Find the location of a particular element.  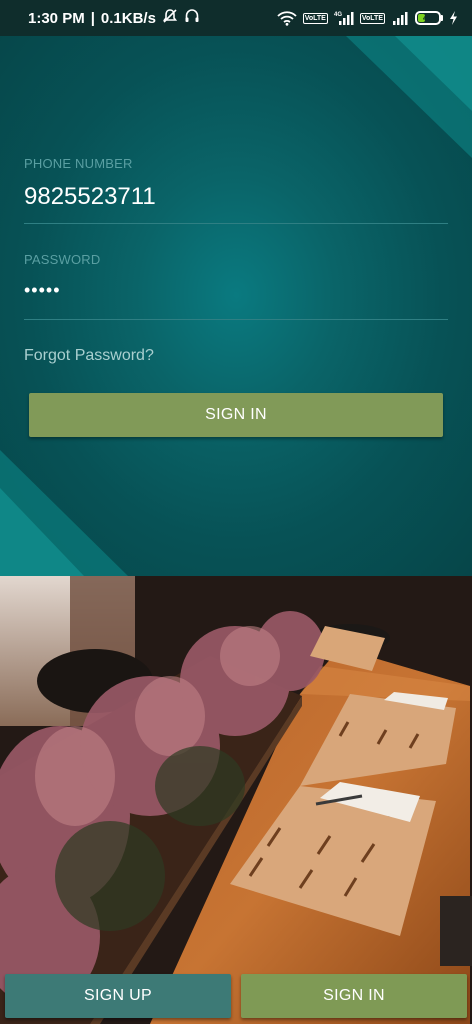

phone-number-input is located at coordinates (234, 197).